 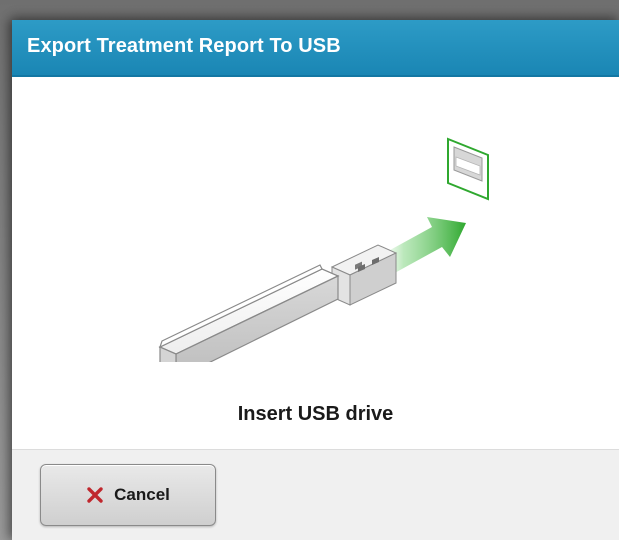 I want to click on dialog-title: Export Treatment Report To USB, so click(x=184, y=46).